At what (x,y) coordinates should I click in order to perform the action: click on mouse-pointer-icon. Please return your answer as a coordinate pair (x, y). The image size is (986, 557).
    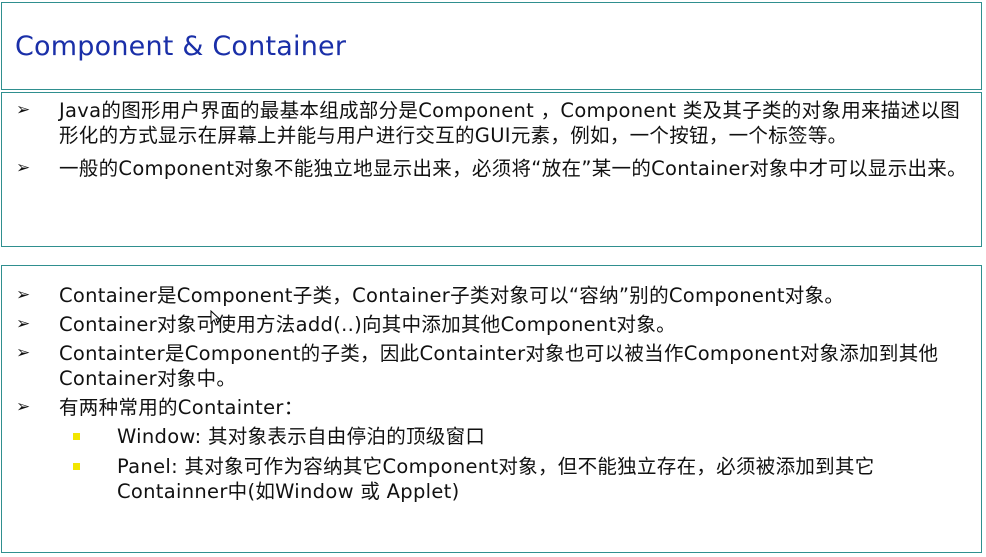
    Looking at the image, I should click on (215, 318).